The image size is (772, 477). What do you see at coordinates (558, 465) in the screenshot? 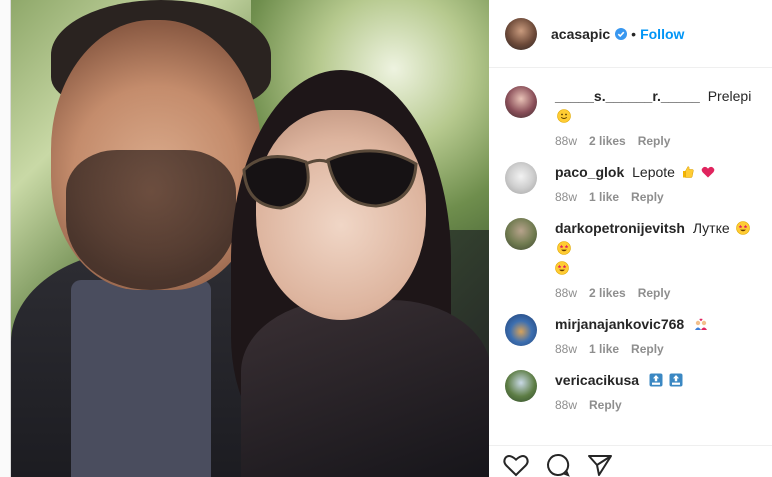
I see `comment-icon` at bounding box center [558, 465].